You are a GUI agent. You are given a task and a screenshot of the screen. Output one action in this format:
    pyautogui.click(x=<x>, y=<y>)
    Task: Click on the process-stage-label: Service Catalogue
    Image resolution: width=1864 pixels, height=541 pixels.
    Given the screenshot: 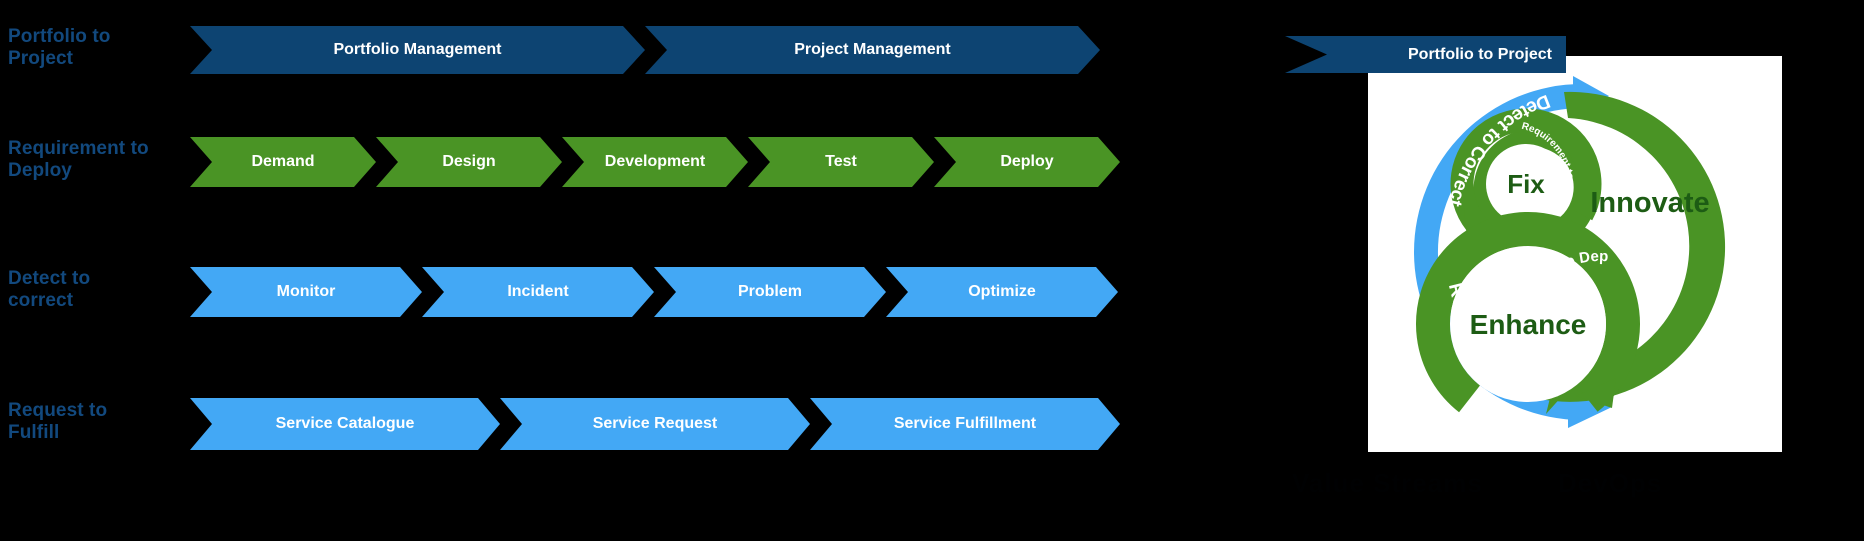 What is the action you would take?
    pyautogui.click(x=345, y=423)
    